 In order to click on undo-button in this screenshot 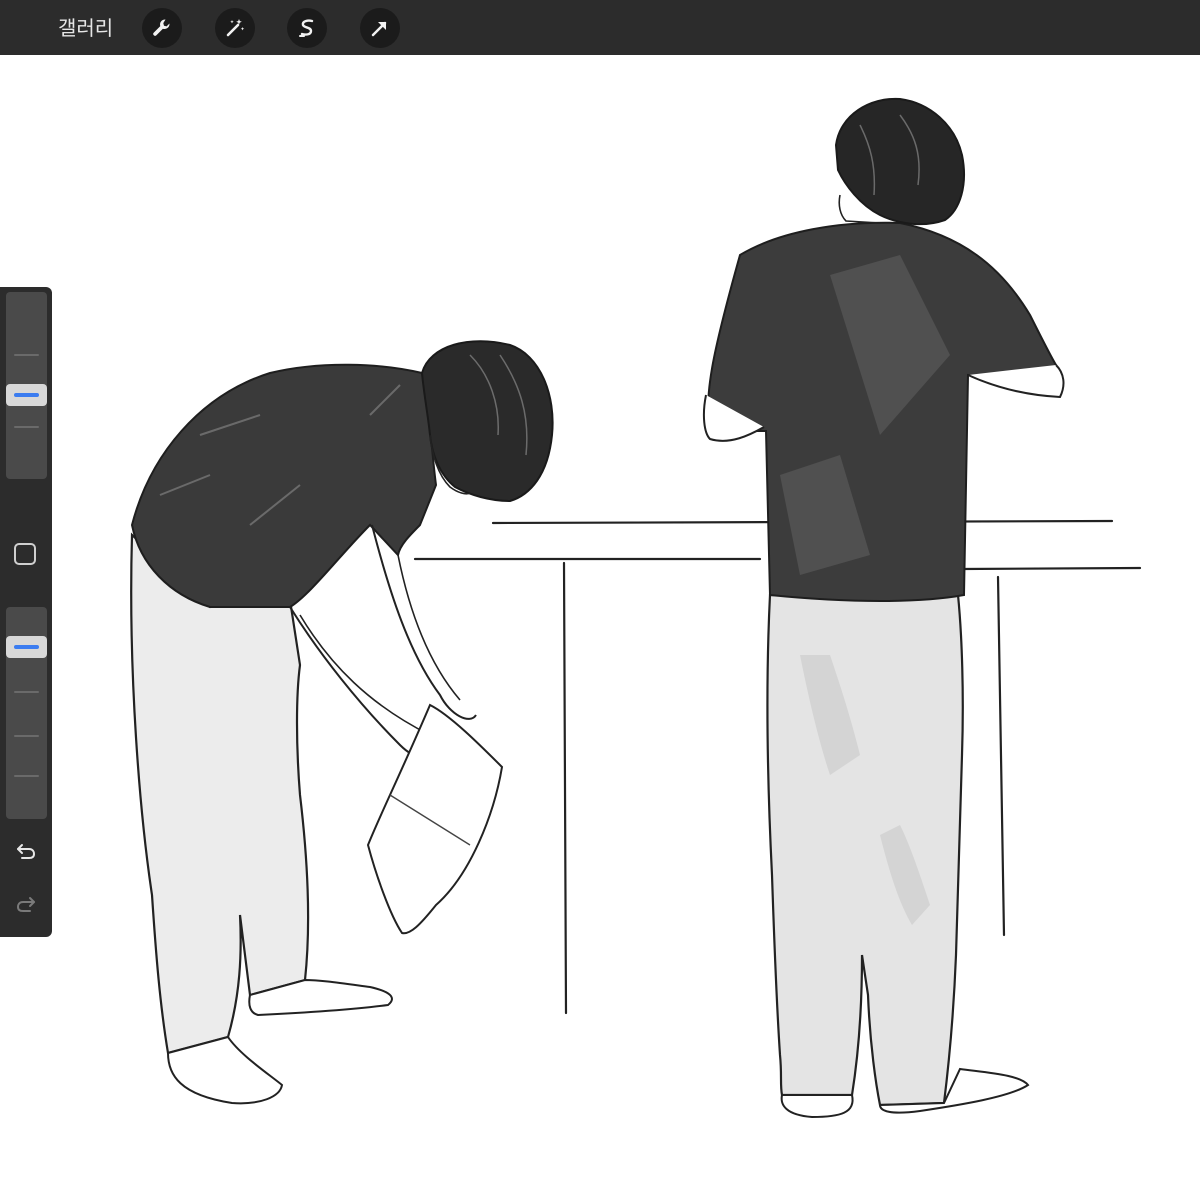, I will do `click(26, 851)`.